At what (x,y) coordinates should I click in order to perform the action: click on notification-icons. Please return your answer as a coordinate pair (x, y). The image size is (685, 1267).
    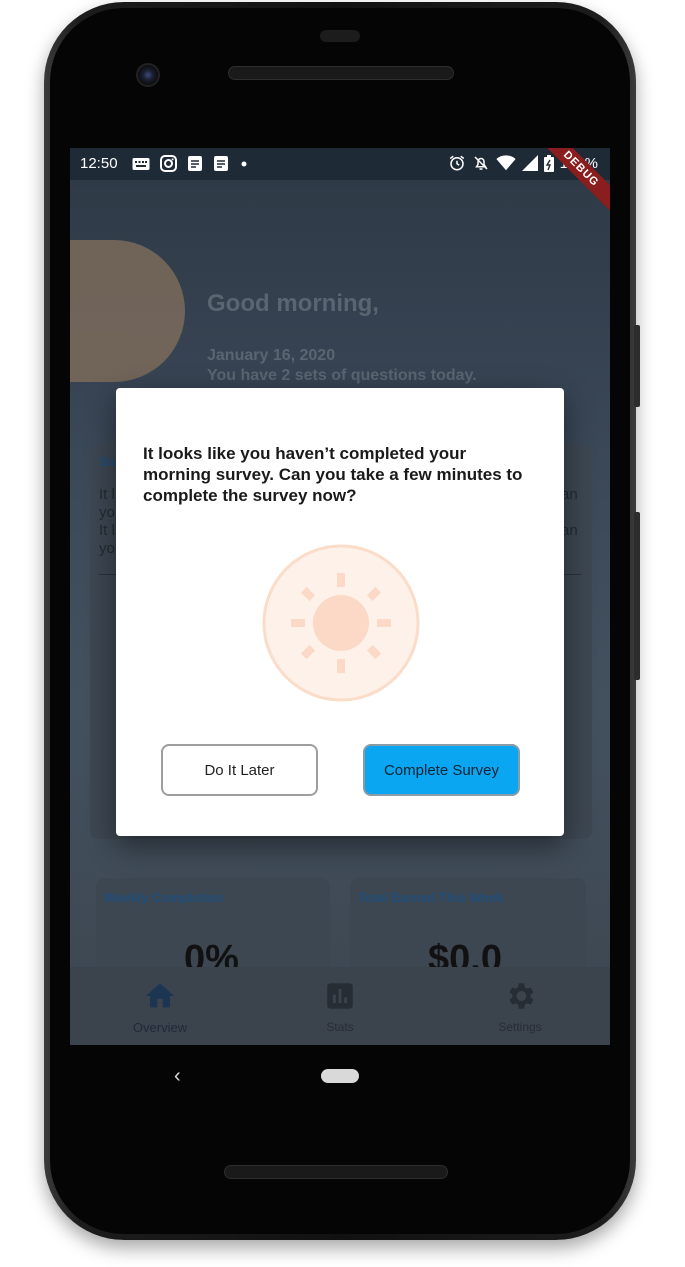
    Looking at the image, I should click on (190, 163).